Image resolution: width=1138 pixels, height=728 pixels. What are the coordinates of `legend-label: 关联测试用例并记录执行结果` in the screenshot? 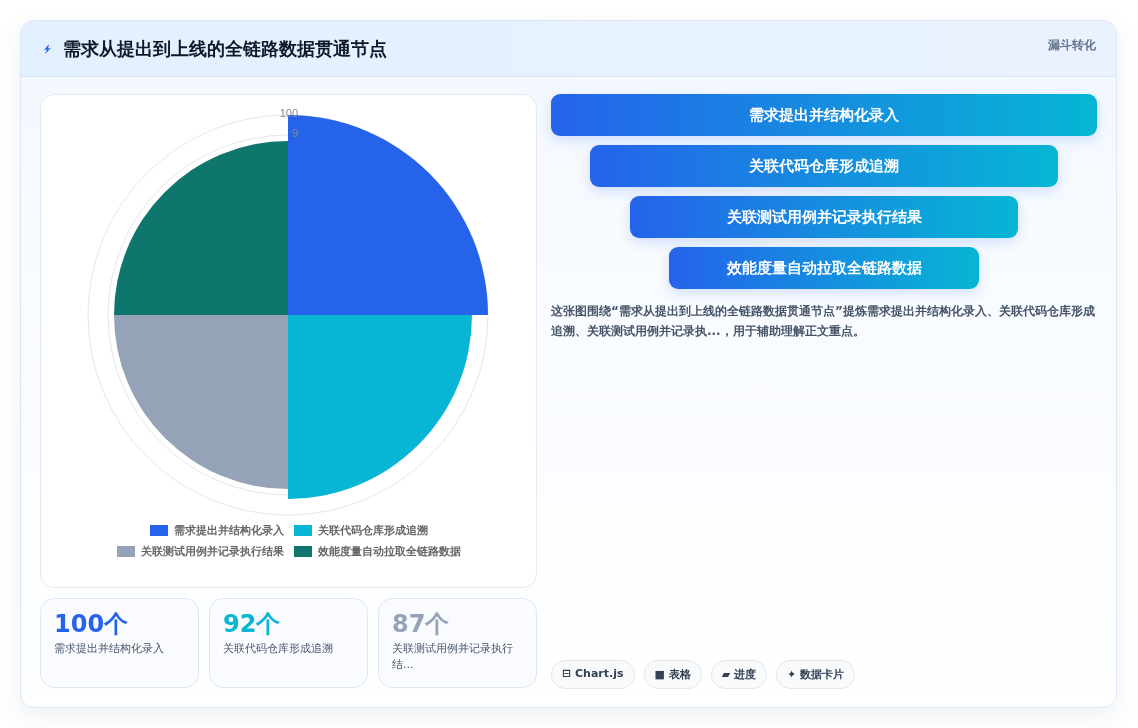 It's located at (212, 551).